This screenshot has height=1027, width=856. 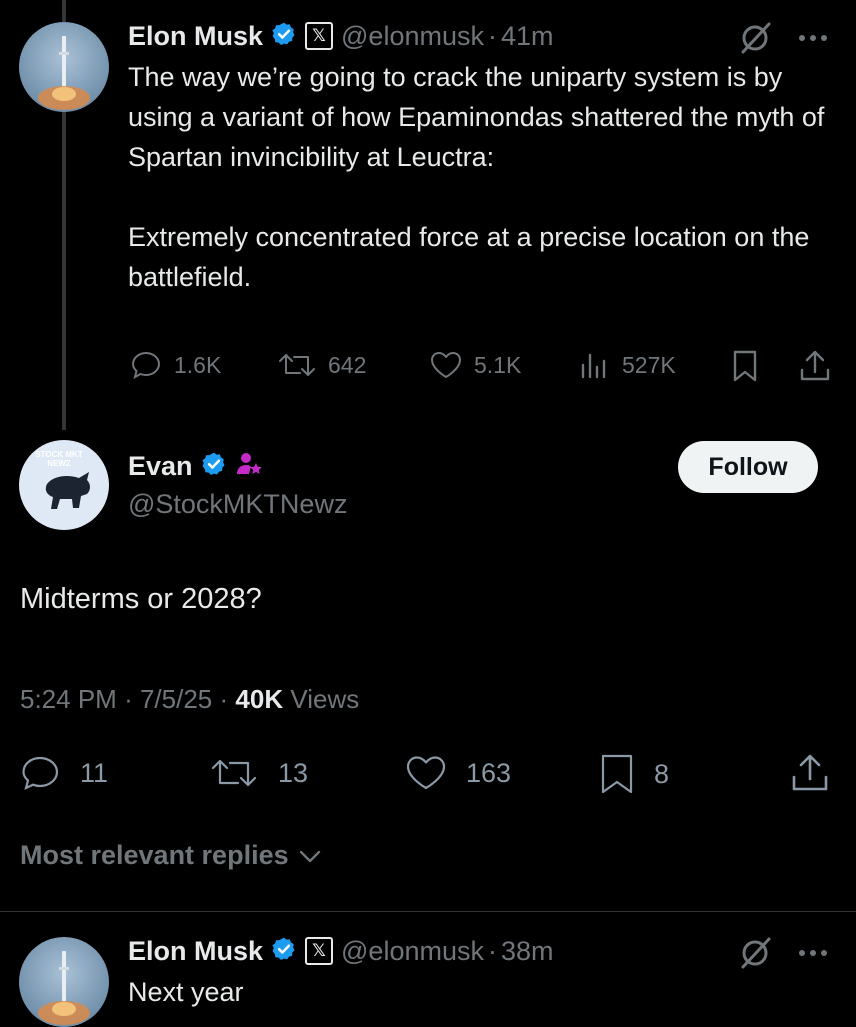 I want to click on section-divider, so click(x=428, y=911).